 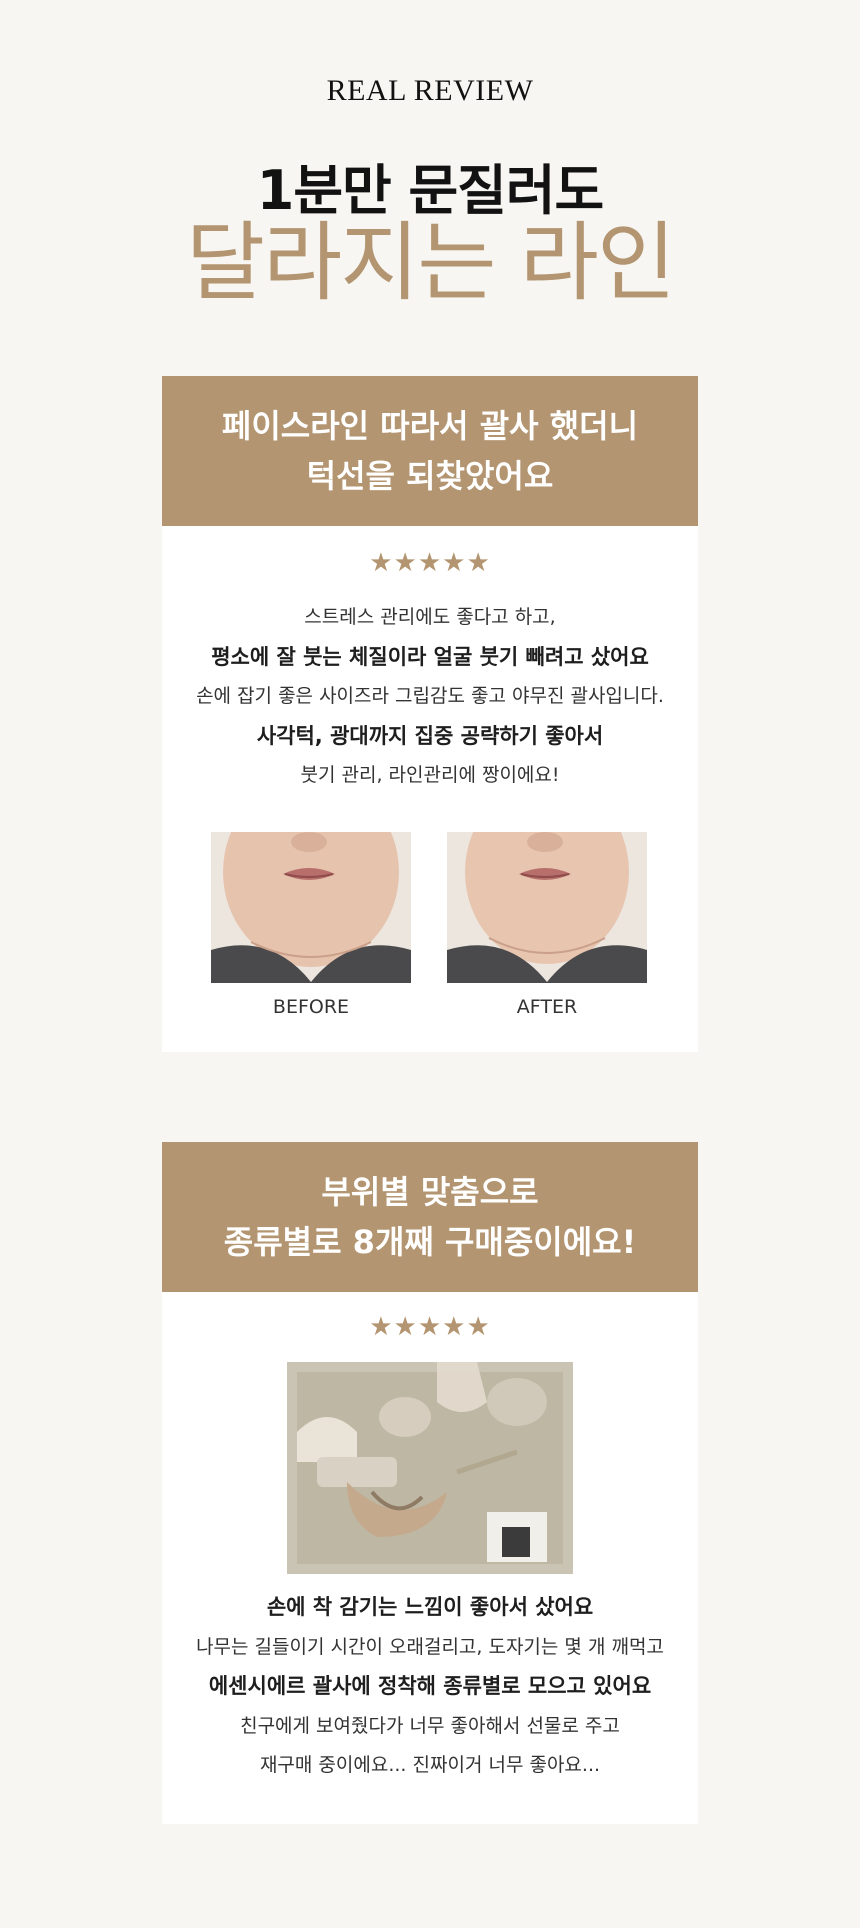 I want to click on review-title-line: 페이스라인 따라서 괄사 했더니, so click(x=430, y=426).